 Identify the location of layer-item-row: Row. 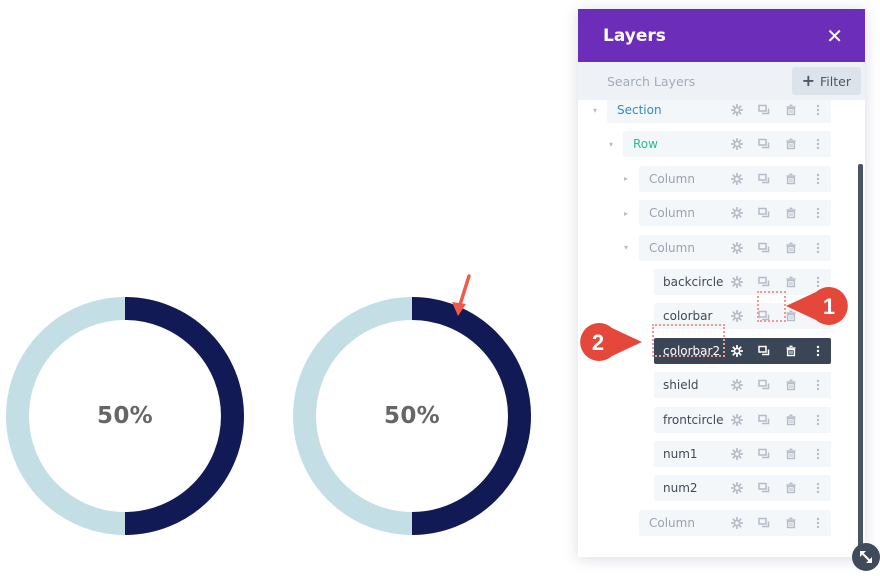
(727, 144).